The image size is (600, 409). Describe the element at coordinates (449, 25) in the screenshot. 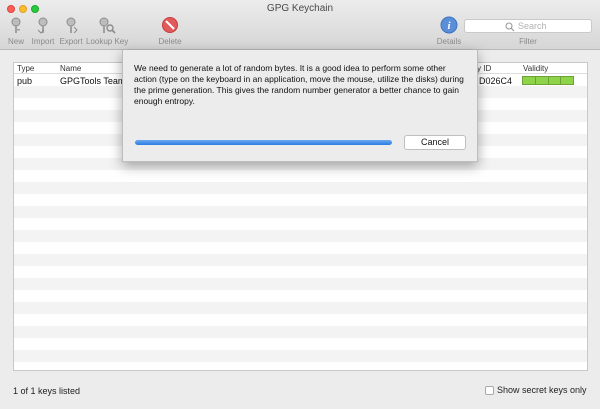

I see `info-icon: i` at that location.